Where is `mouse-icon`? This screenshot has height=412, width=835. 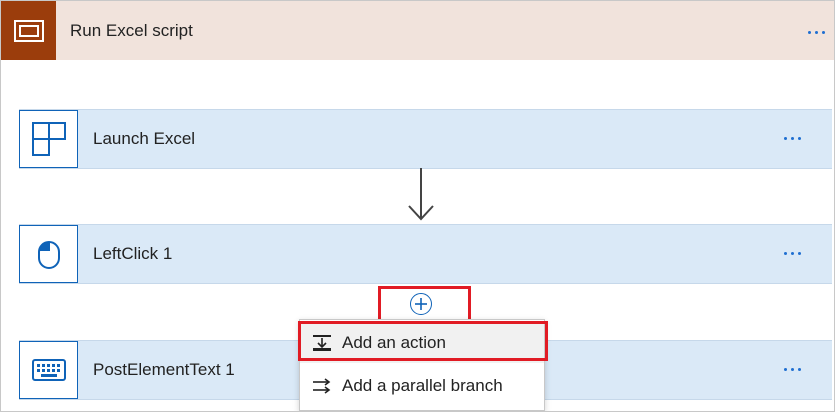 mouse-icon is located at coordinates (48, 254).